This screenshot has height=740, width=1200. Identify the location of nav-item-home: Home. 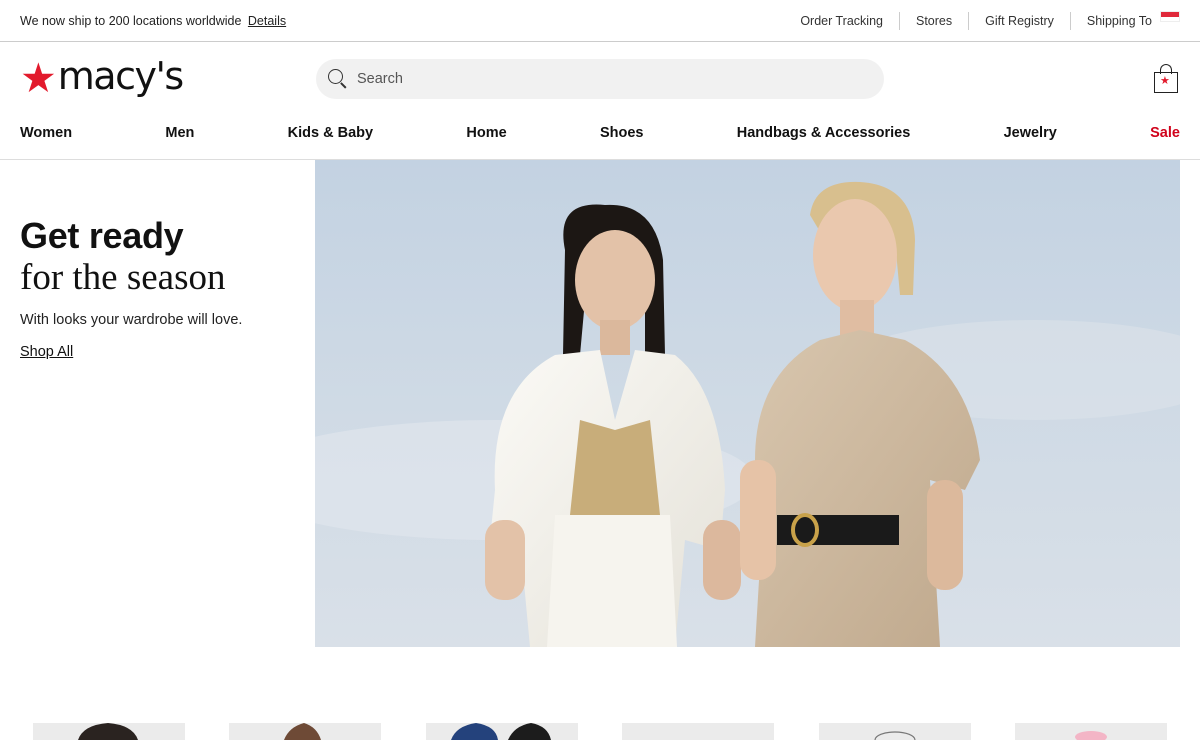
(486, 133).